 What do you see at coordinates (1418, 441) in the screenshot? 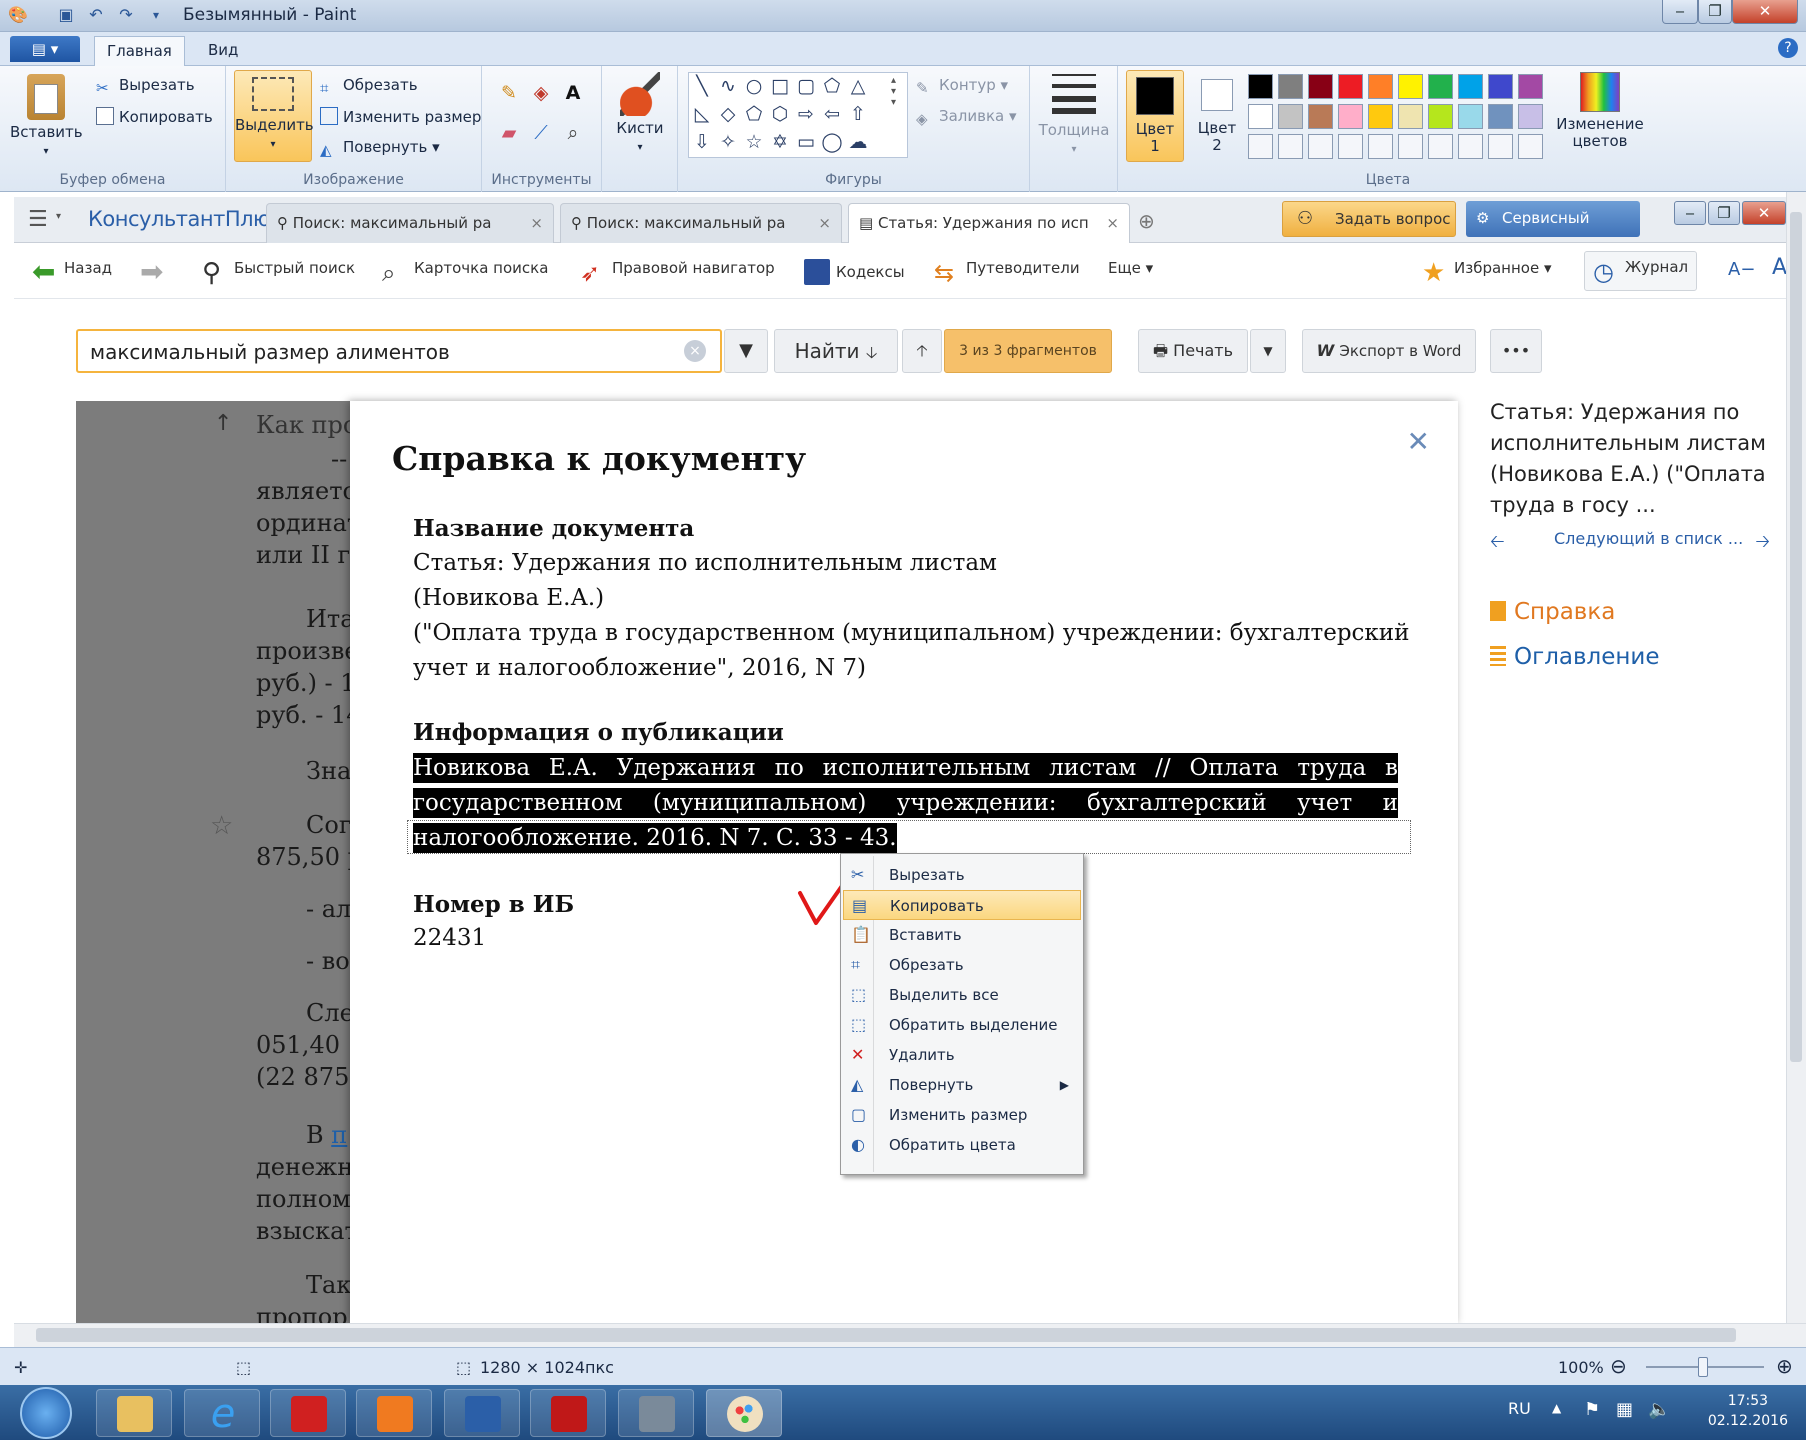
I see `dialog-close-icon: ✕` at bounding box center [1418, 441].